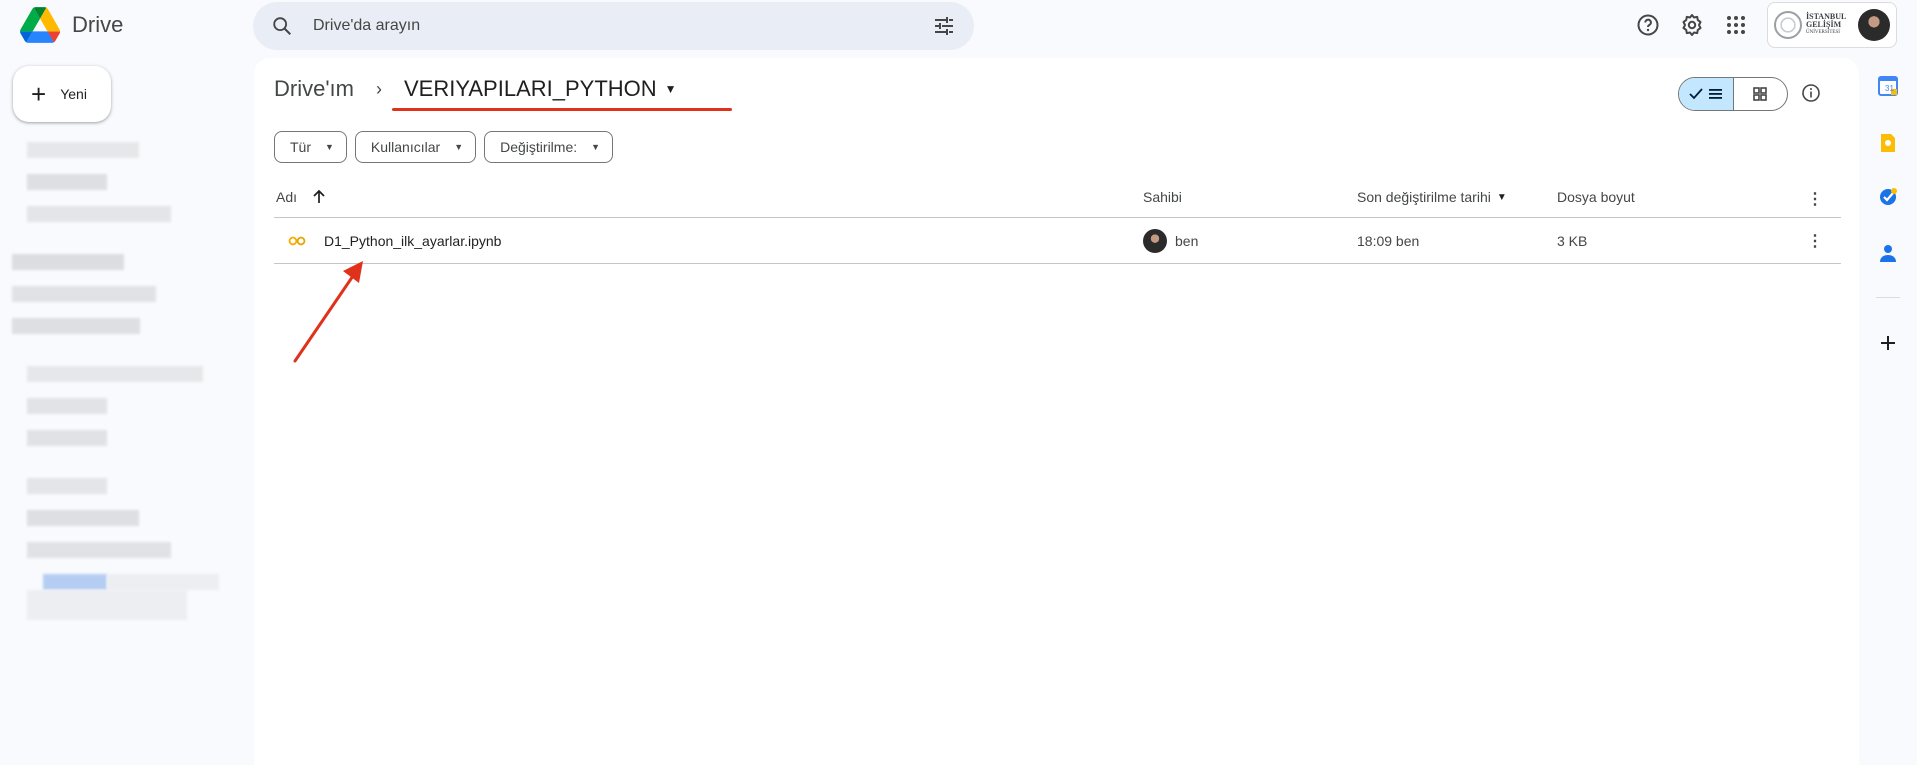 The height and width of the screenshot is (765, 1917). Describe the element at coordinates (1815, 240) in the screenshot. I see `row-more-vert-icon: ⋮` at that location.